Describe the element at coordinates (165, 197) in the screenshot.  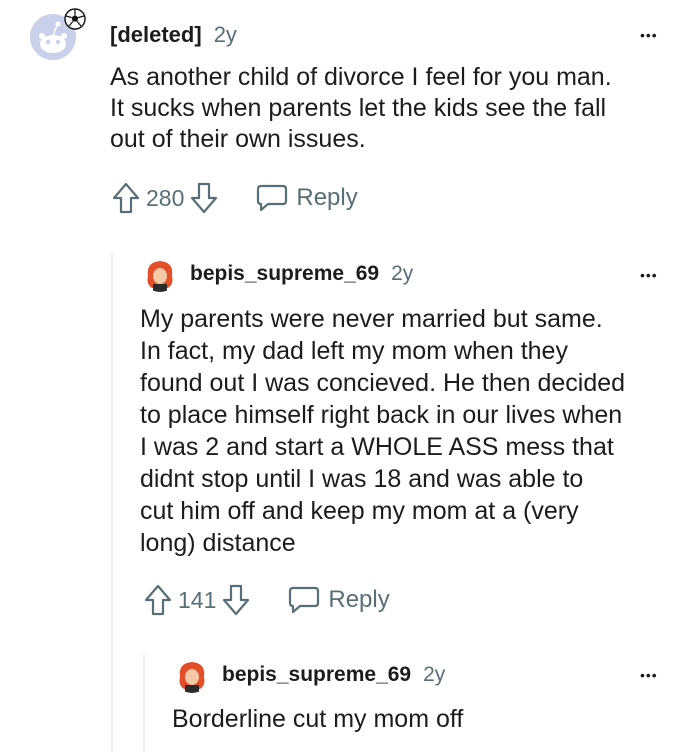
I see `vote-count: 280` at that location.